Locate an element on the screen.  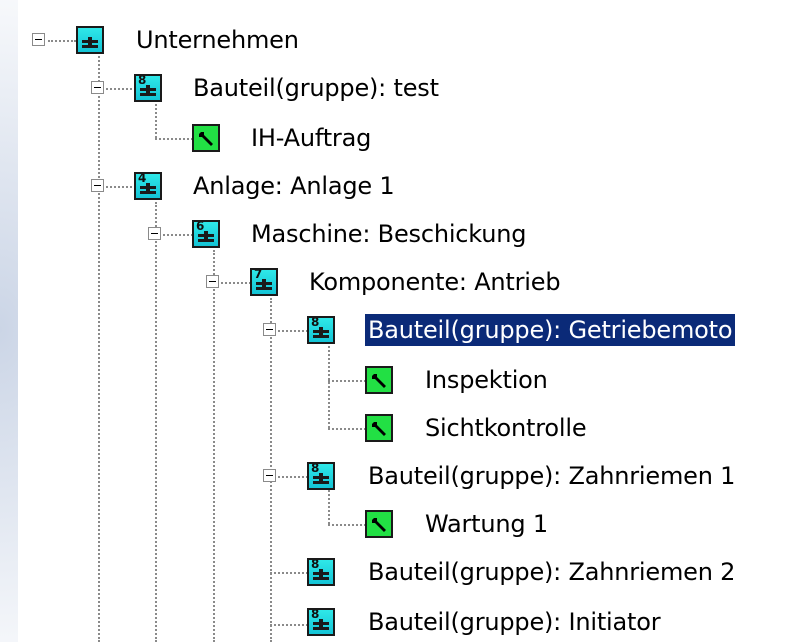
tree-node-label: IH-Auftrag is located at coordinates (311, 138).